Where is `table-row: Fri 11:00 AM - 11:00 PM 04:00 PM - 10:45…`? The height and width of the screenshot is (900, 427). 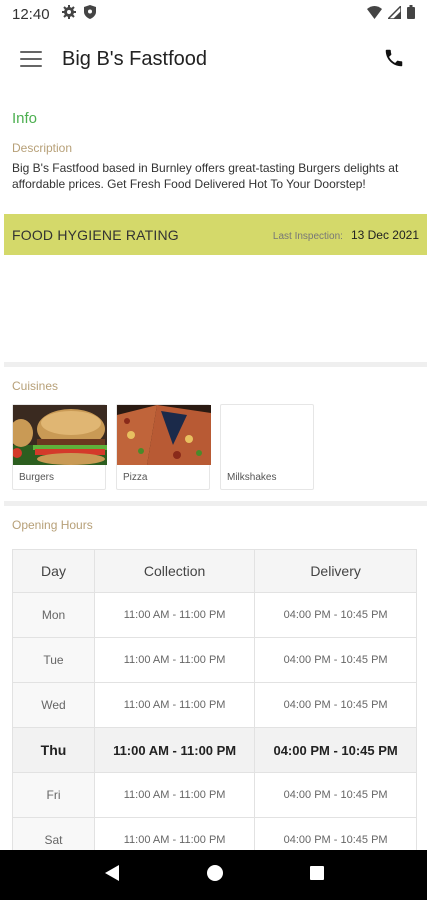 table-row: Fri 11:00 AM - 11:00 PM 04:00 PM - 10:45… is located at coordinates (214, 795).